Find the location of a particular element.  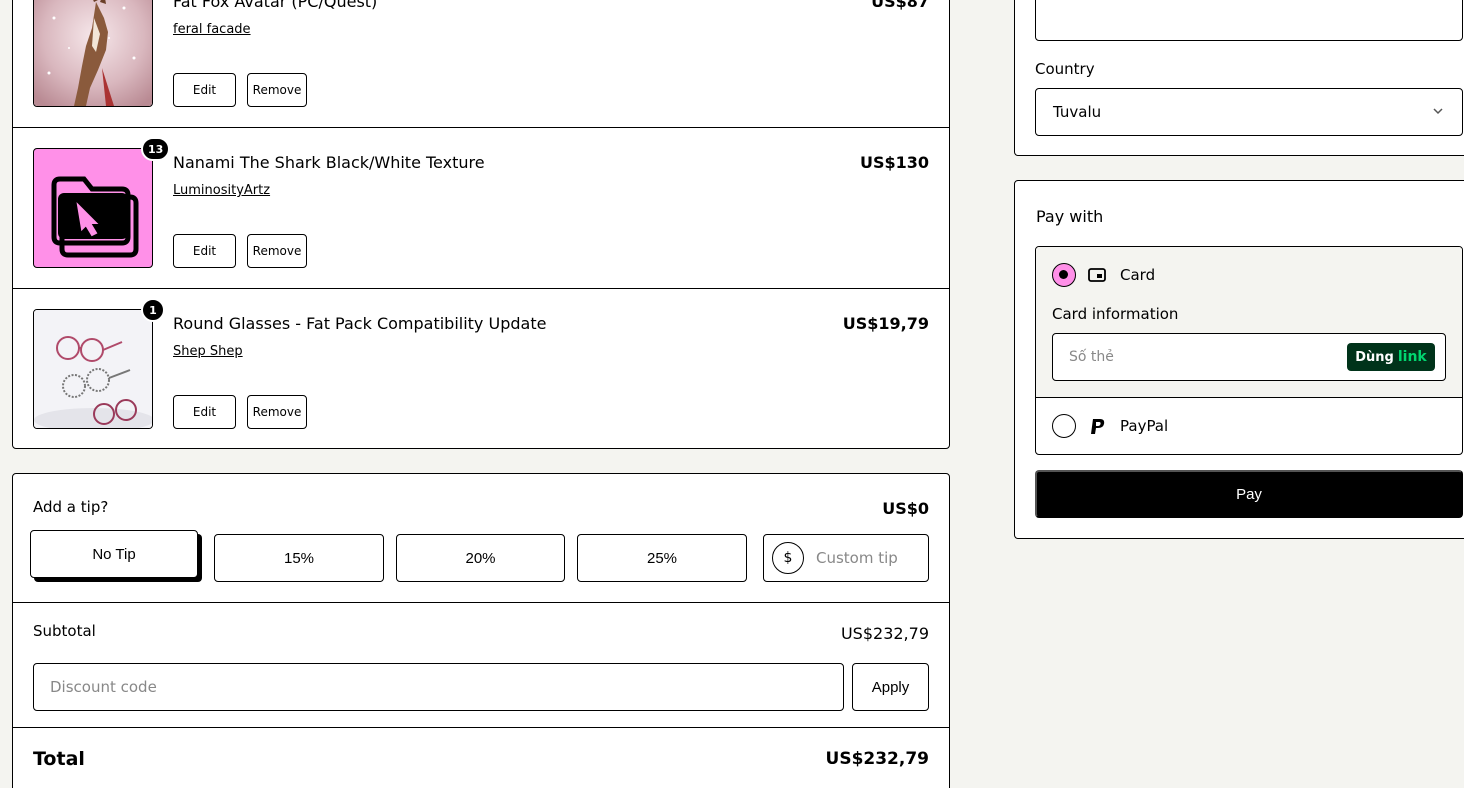

pay-button: Pay is located at coordinates (1249, 494).